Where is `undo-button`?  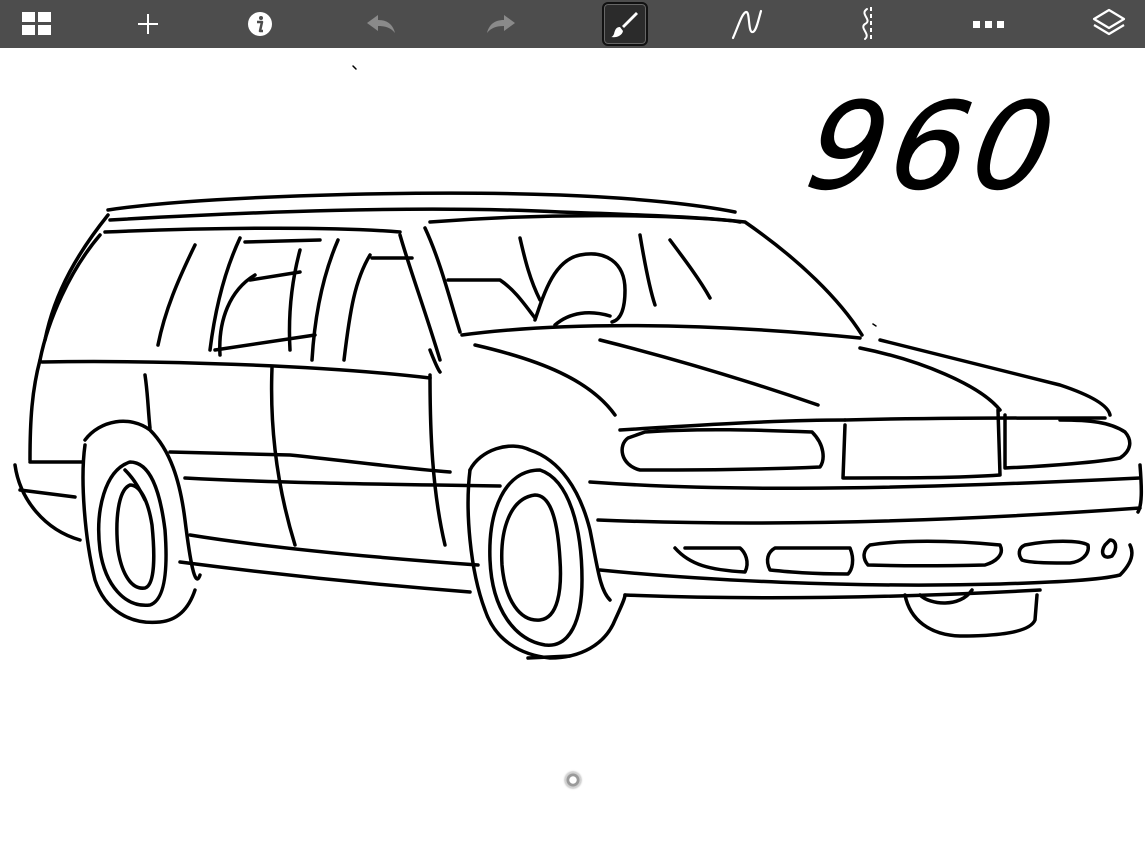 undo-button is located at coordinates (381, 24).